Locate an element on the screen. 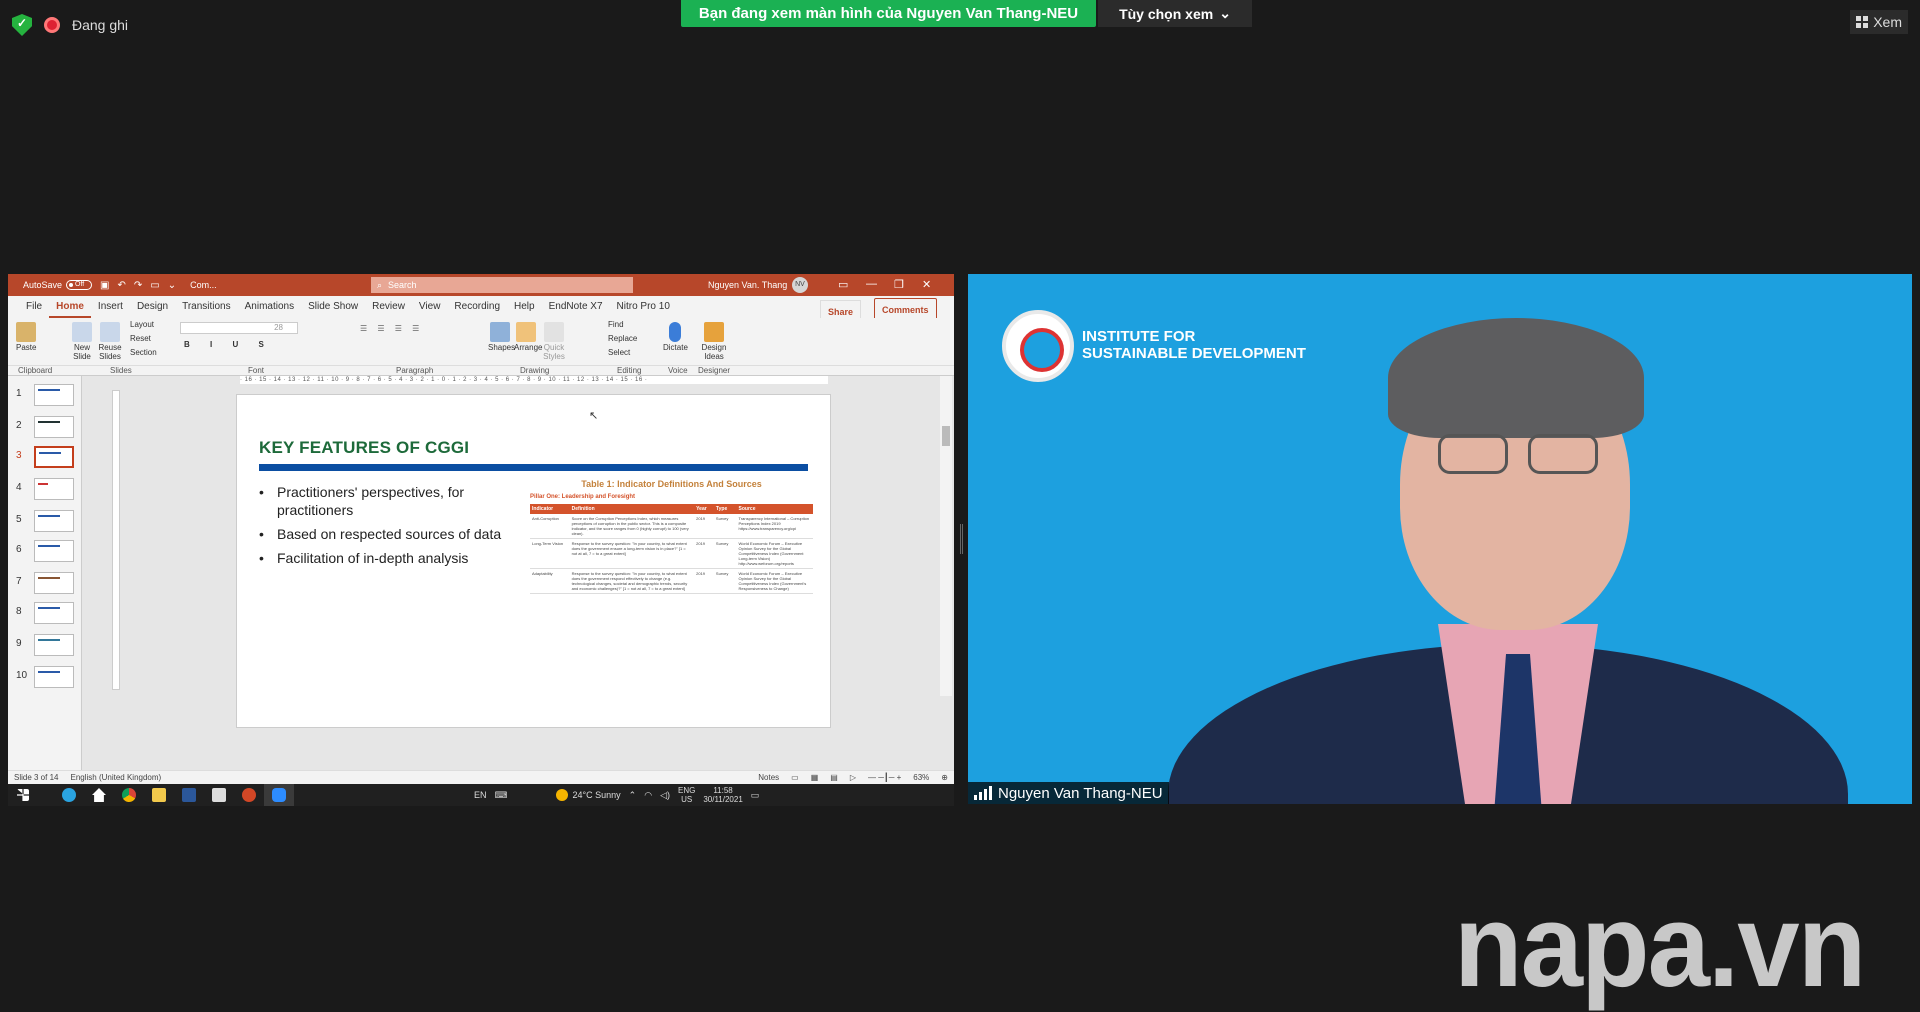  slide-thumbnails-pane: 1 2 3 4 5 6 7 8 9 10 is located at coordinates (45, 580).